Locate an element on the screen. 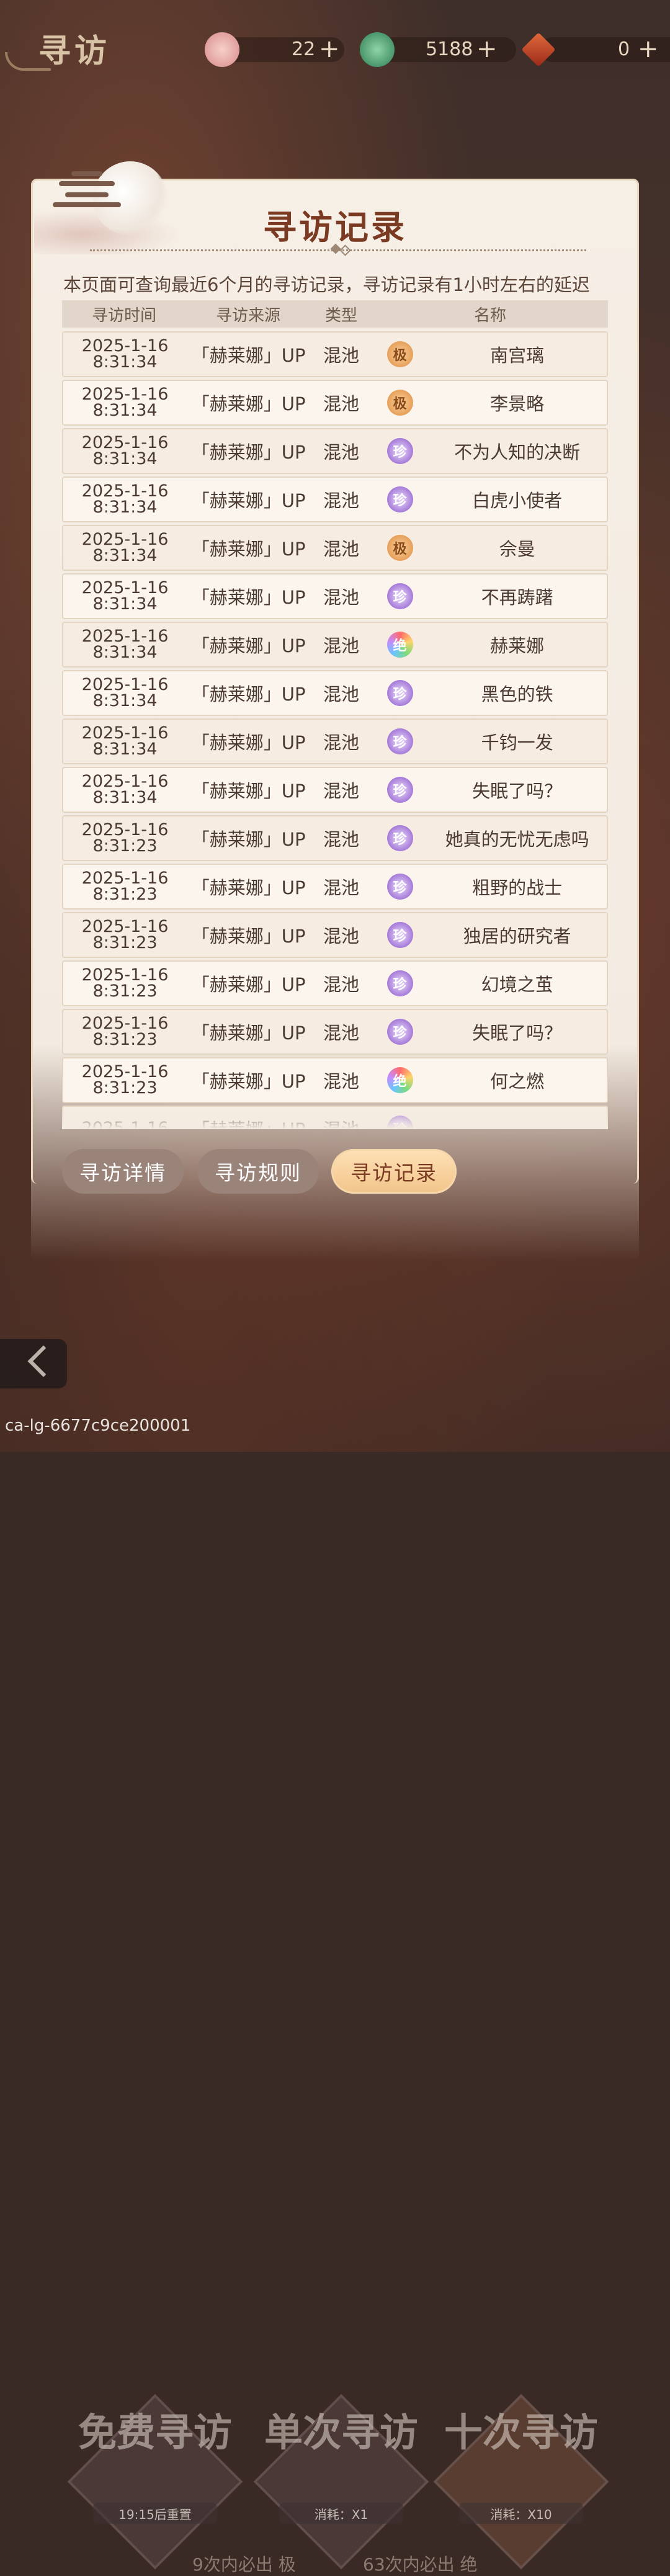 The image size is (670, 2576). table-row: 2025-1-16 8:31:23 「赫莱娜」UP 混池 珍 幻境之茧 is located at coordinates (335, 983).